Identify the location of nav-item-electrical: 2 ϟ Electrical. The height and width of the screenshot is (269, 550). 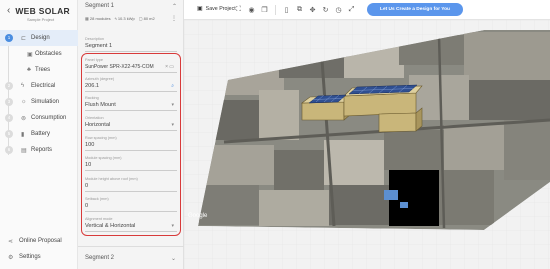
(39, 86).